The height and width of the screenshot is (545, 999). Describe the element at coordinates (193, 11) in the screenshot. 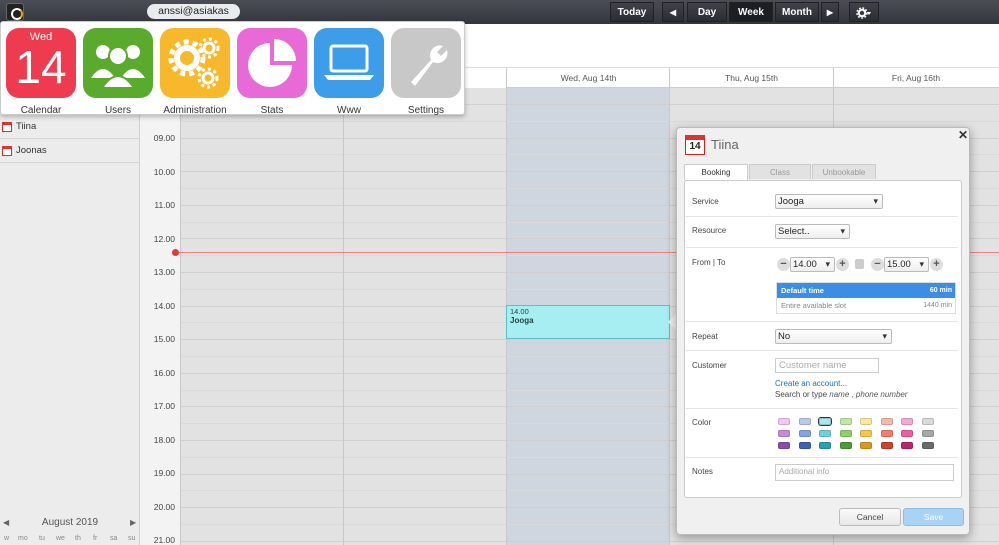

I see `user-account-pill: anssi@asiakas` at that location.